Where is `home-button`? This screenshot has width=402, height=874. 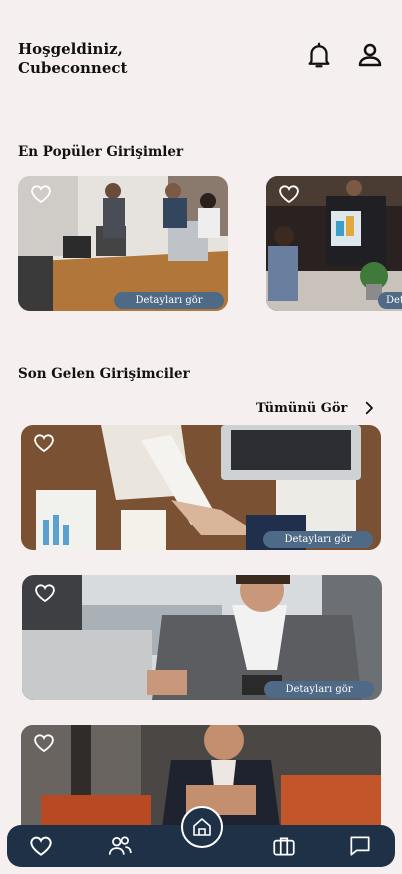 home-button is located at coordinates (202, 827).